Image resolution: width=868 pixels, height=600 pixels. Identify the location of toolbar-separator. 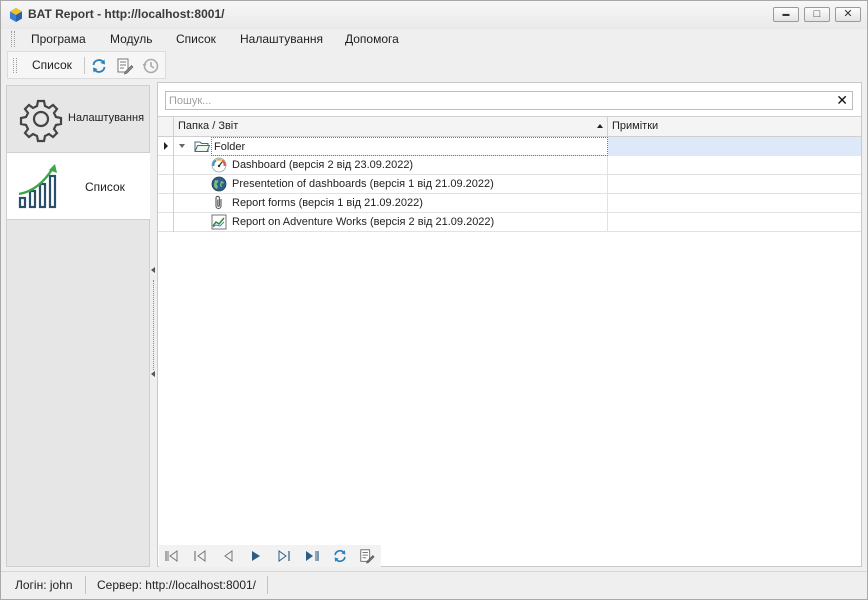
(84, 65).